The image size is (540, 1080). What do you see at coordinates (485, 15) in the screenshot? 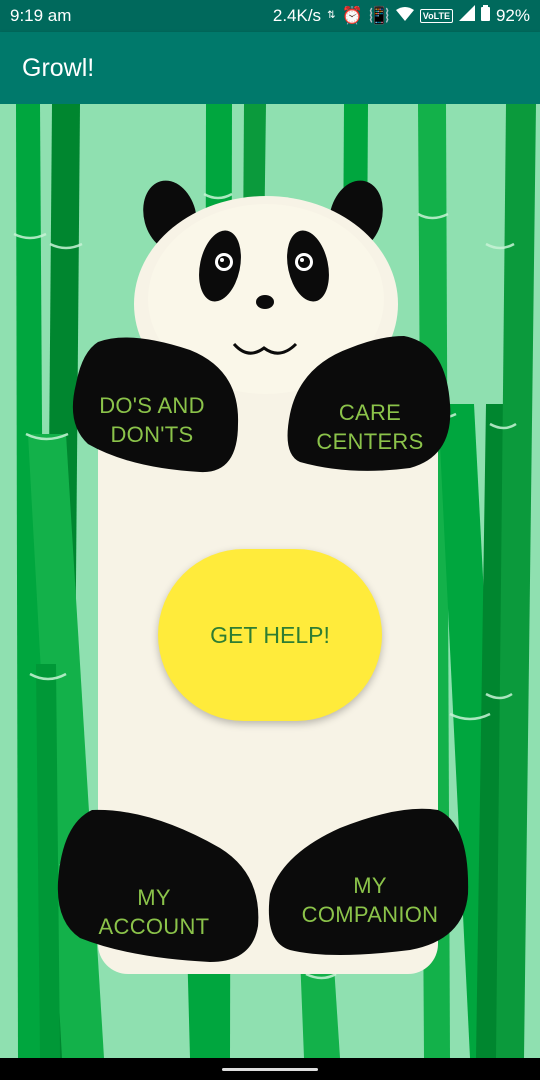
I see `battery-icon` at bounding box center [485, 15].